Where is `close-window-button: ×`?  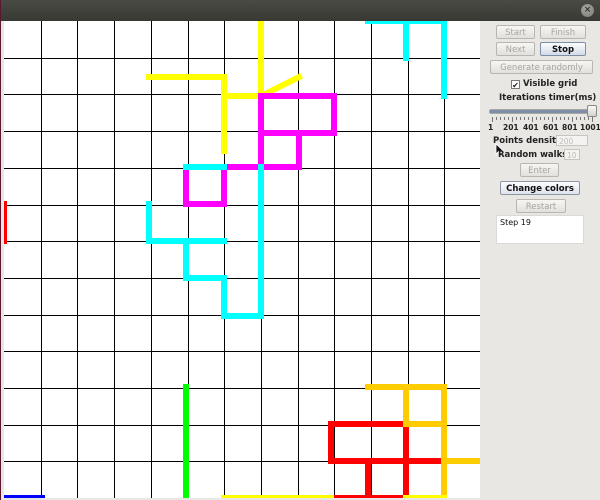
close-window-button: × is located at coordinates (587, 10).